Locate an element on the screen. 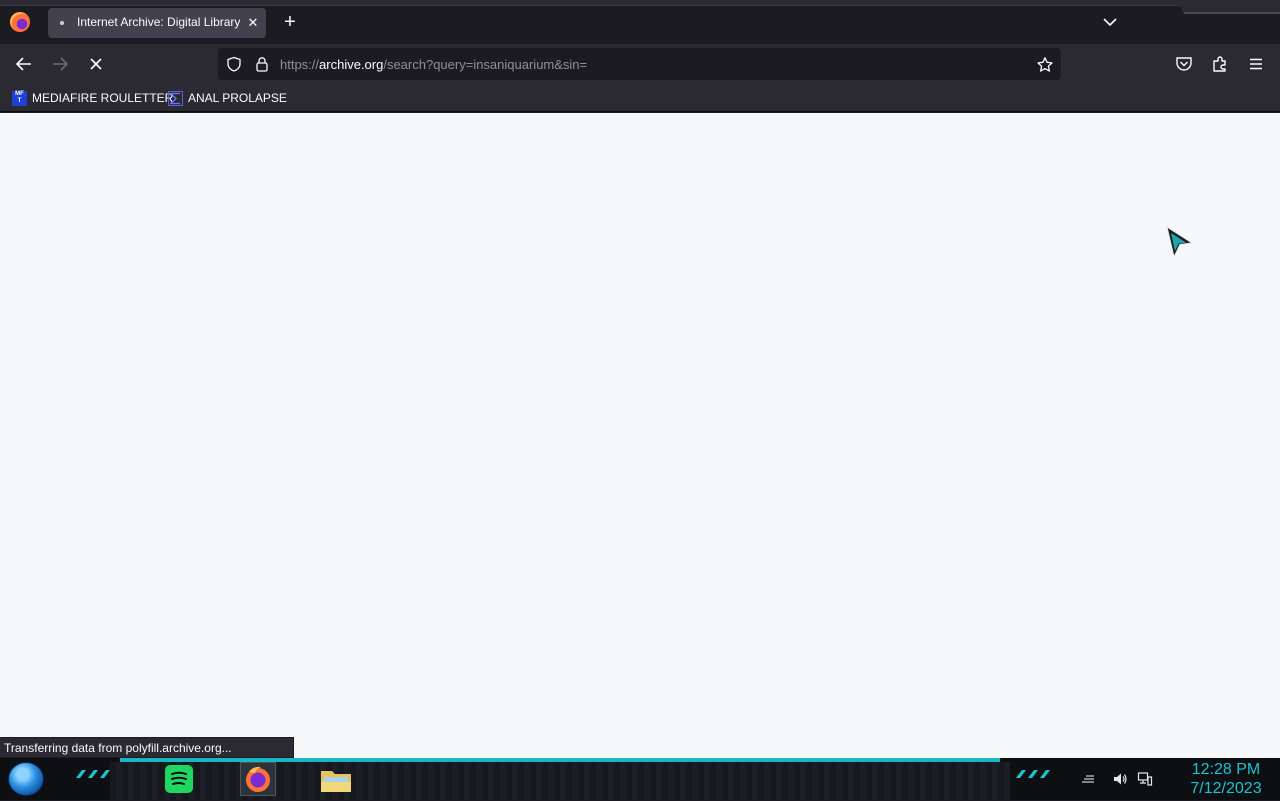  bookmark-label: MEDIAFIRE ROULETTER is located at coordinates (103, 98).